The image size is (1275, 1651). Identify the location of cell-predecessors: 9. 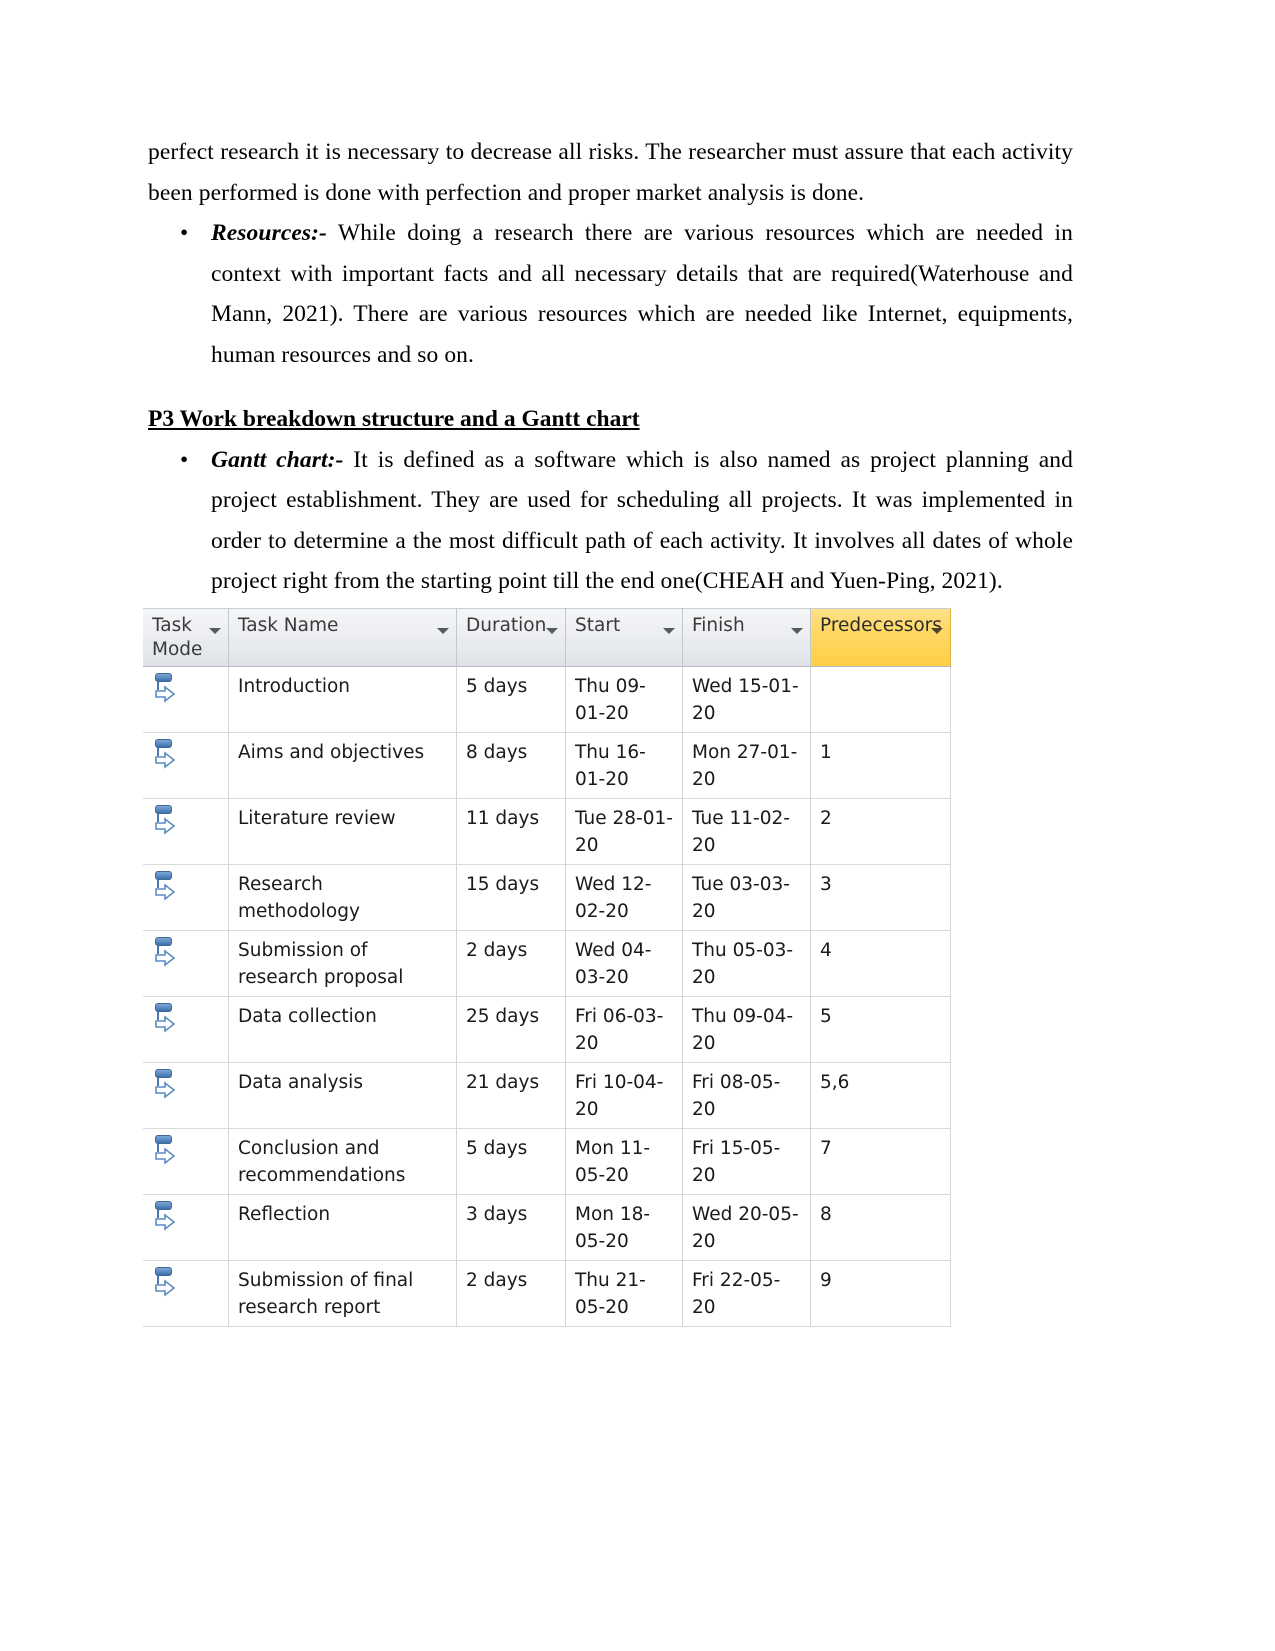
(881, 1294).